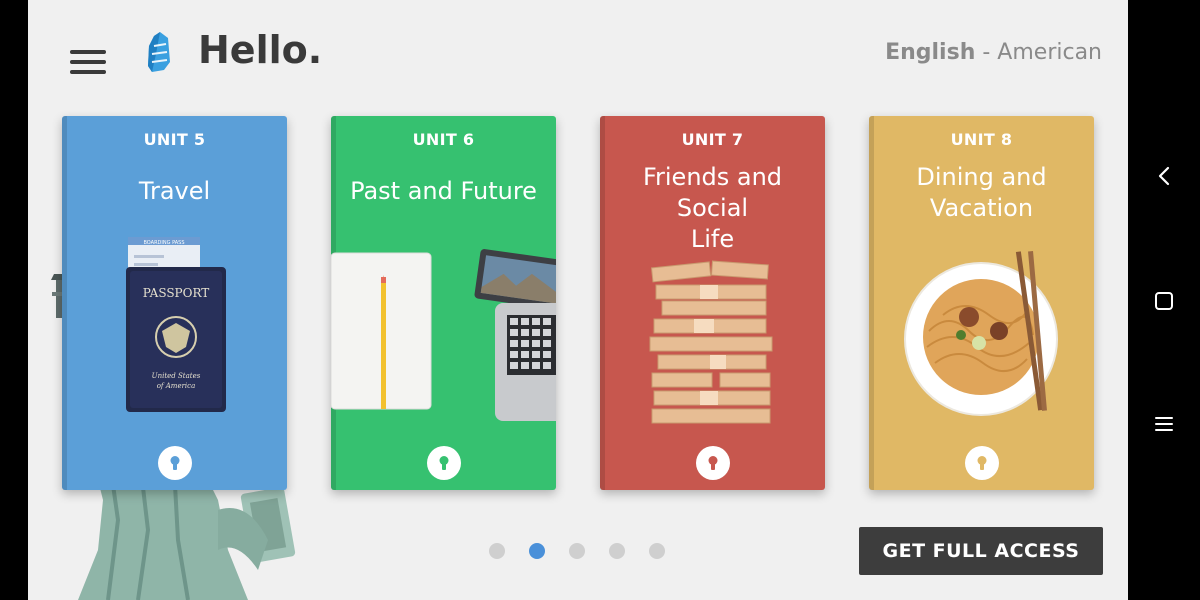 The image size is (1200, 600). Describe the element at coordinates (1049, 52) in the screenshot. I see `language-variant: American` at that location.